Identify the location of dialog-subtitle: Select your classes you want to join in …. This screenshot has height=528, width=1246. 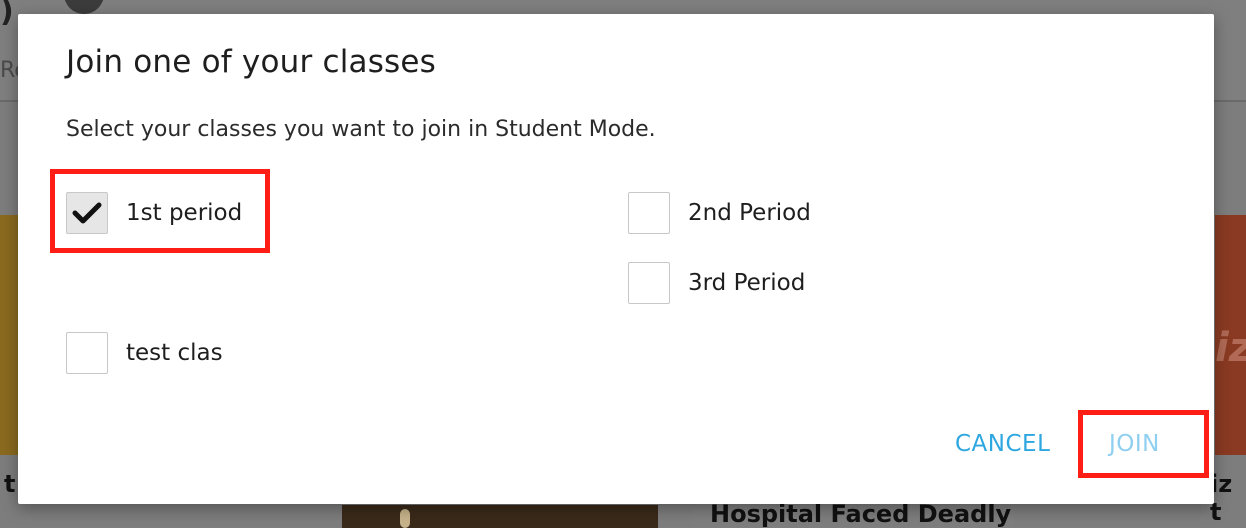
(361, 129).